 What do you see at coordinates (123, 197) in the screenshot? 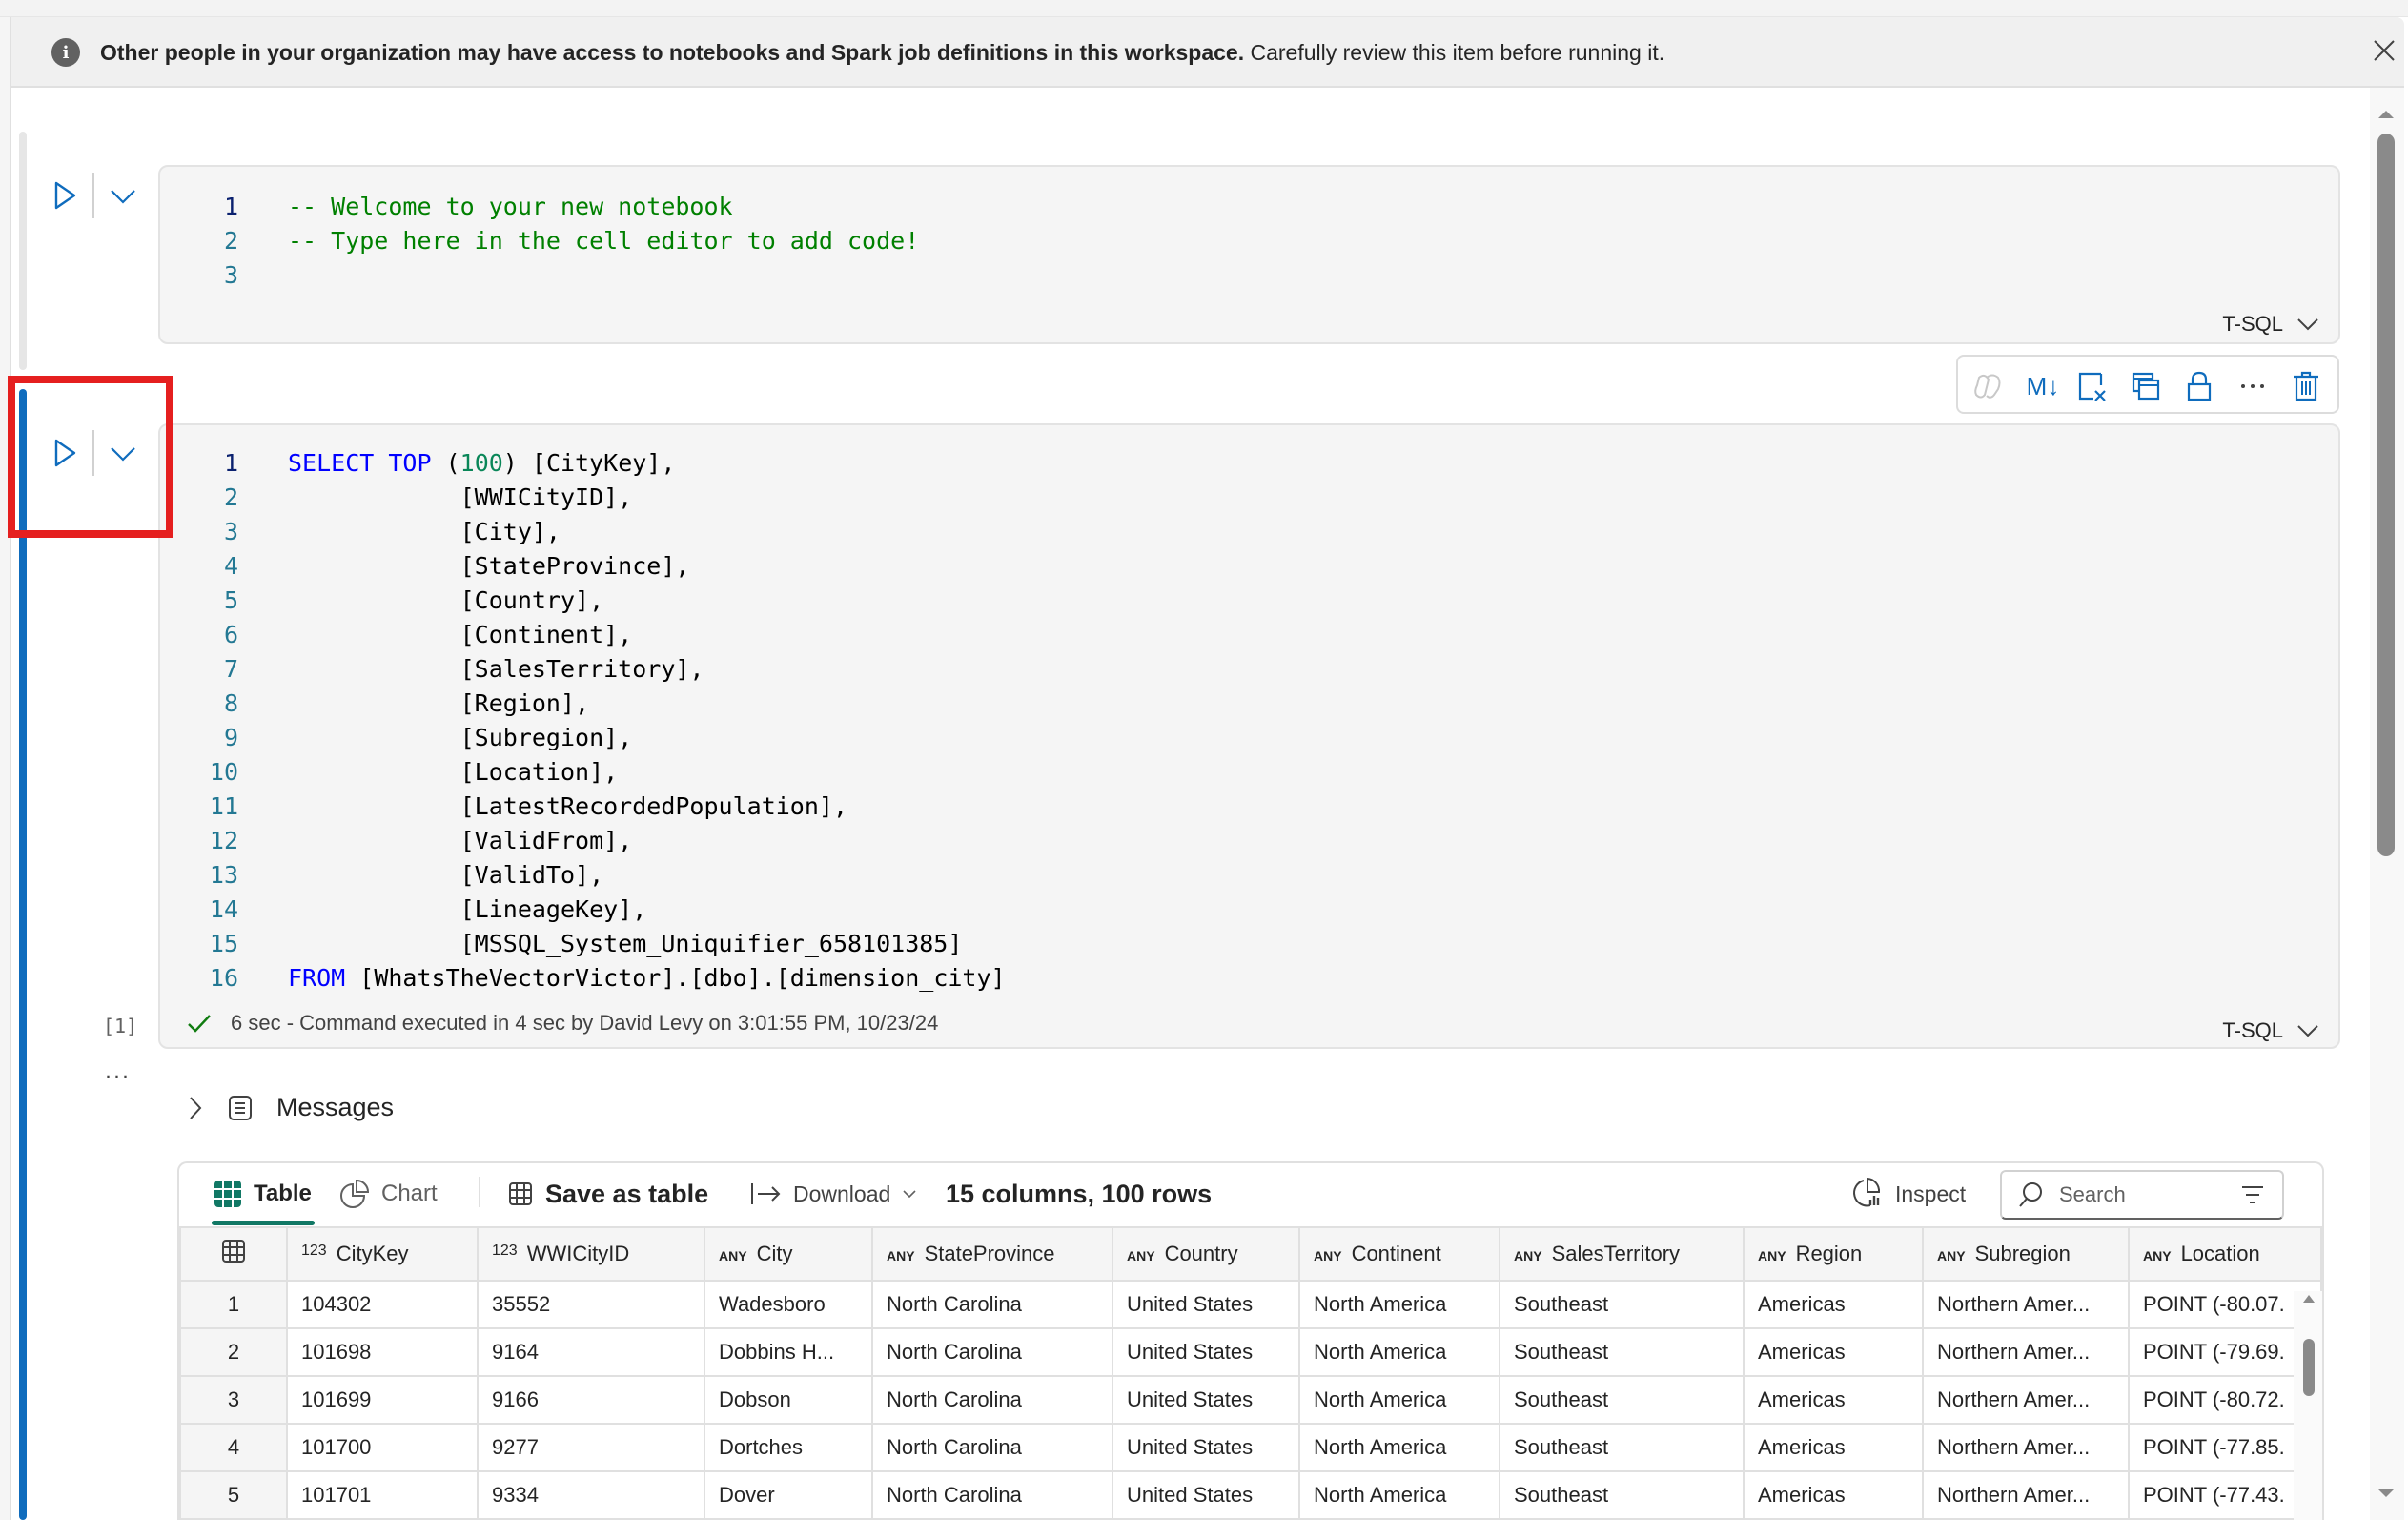
I see `run-options-1-chevron` at bounding box center [123, 197].